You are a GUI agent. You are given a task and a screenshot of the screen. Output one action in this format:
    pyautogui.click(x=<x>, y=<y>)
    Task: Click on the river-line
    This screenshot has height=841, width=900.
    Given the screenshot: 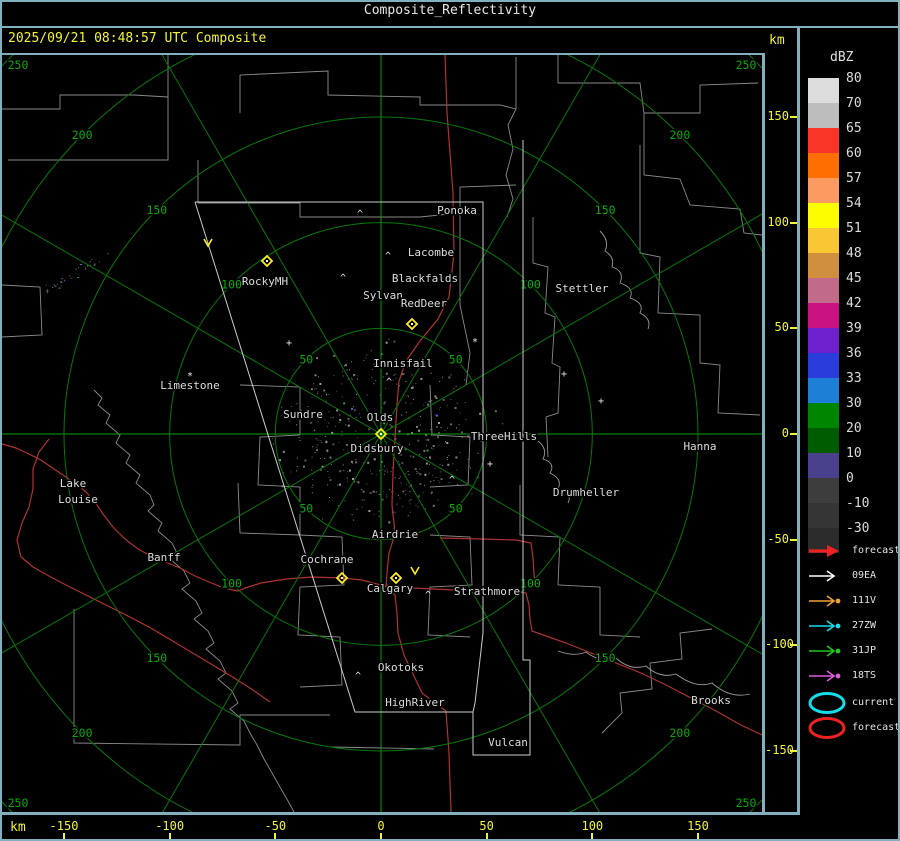 What is the action you would take?
    pyautogui.click(x=654, y=673)
    